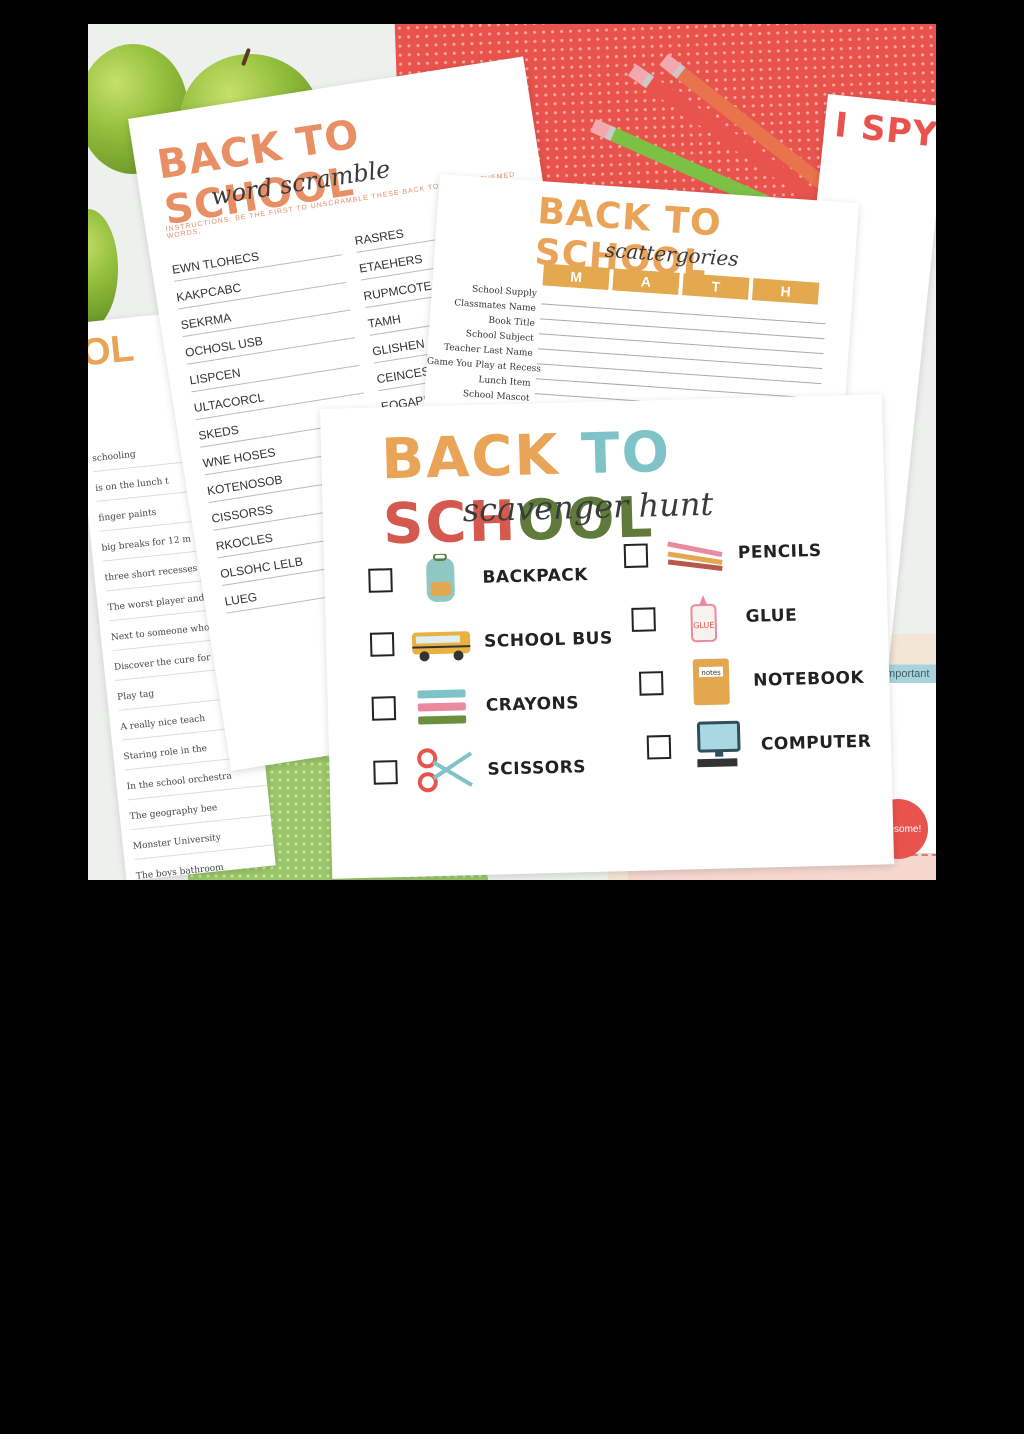 This screenshot has width=1024, height=1434. I want to click on hunt-item-label: SCHOOL BUS, so click(548, 640).